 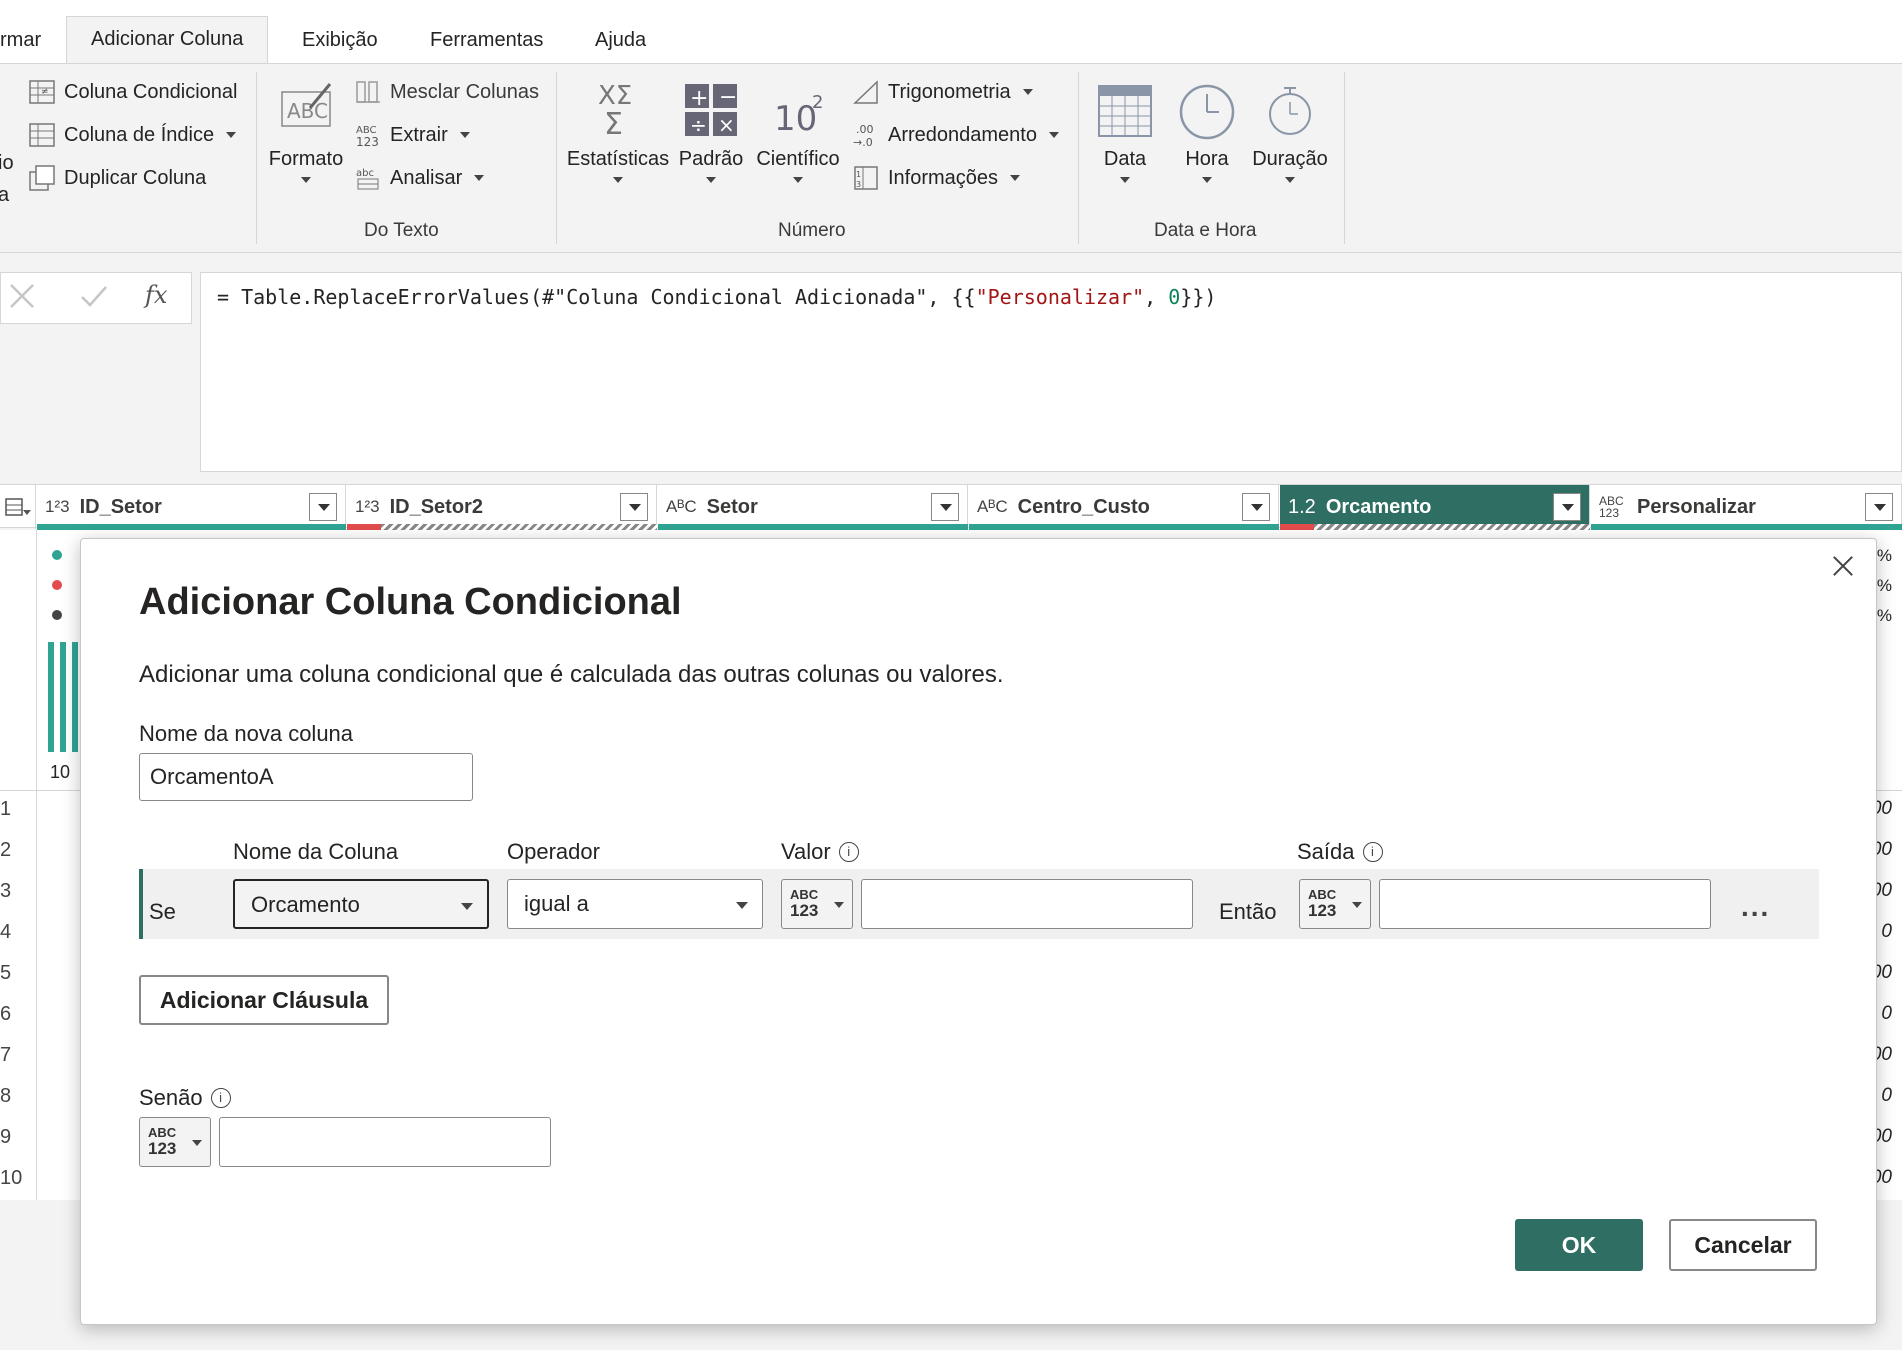 I want to click on scientific-label: Científico, so click(x=798, y=159).